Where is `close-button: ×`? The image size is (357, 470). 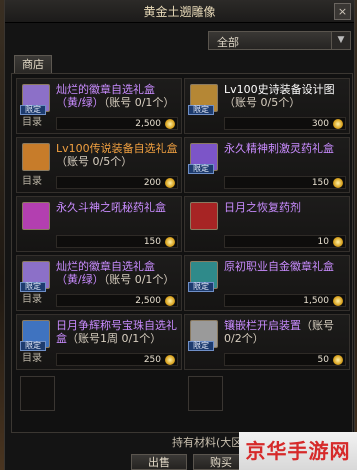 close-button: × is located at coordinates (342, 11).